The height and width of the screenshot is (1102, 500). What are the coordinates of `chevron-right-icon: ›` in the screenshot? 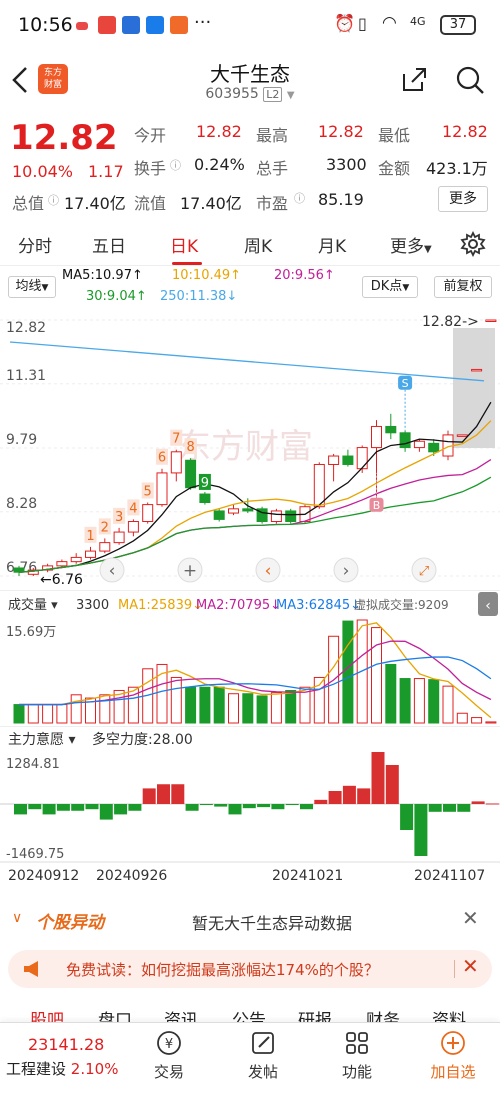 It's located at (346, 571).